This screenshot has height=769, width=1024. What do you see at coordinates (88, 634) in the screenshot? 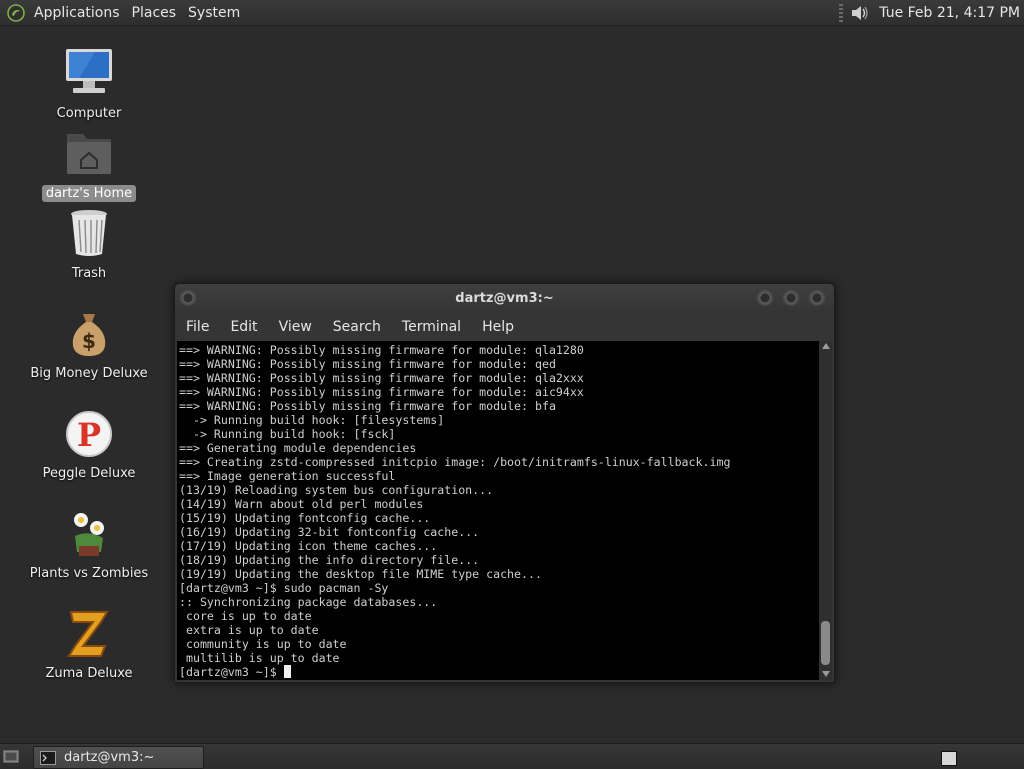
I see `zuma-icon` at bounding box center [88, 634].